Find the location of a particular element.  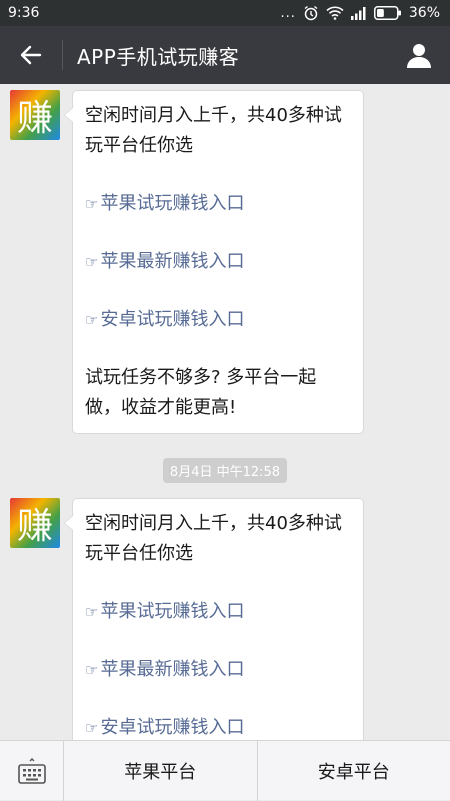

timestamp-row: 8月4日 中午12:58 is located at coordinates (225, 470).